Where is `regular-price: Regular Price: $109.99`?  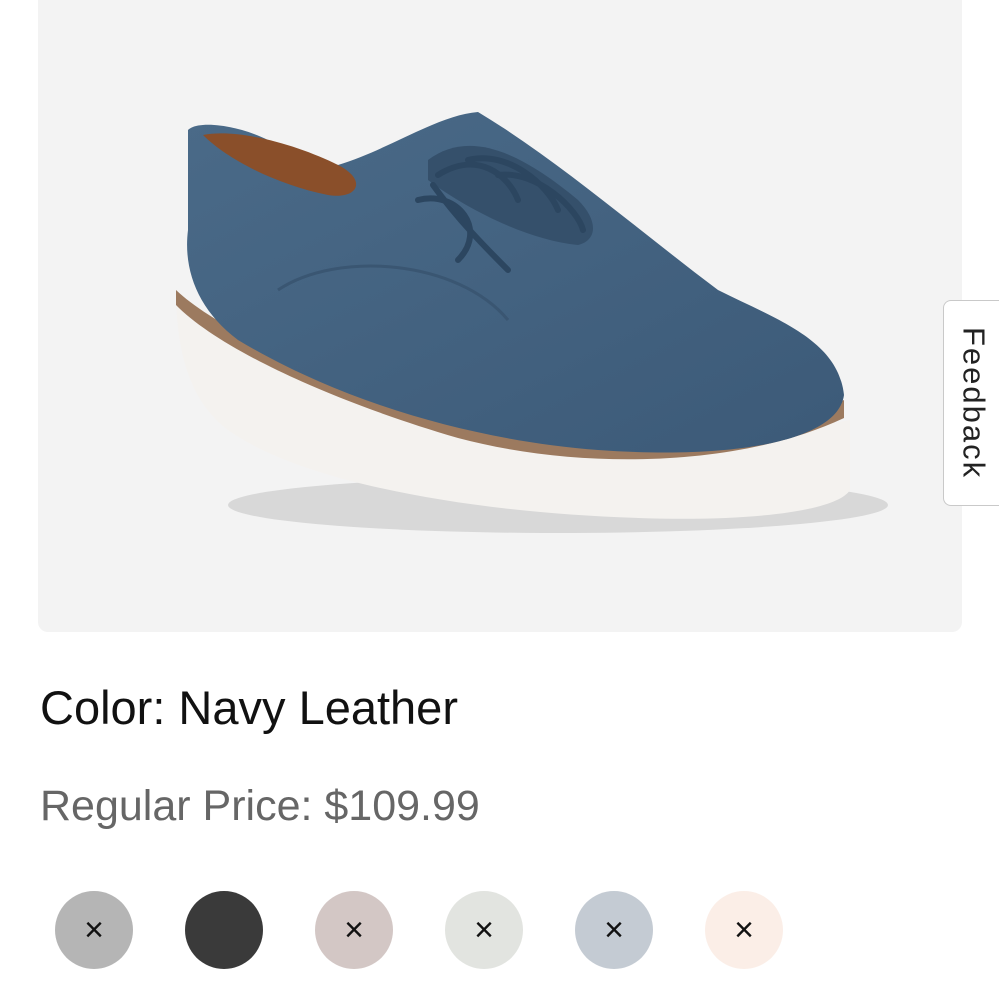
regular-price: Regular Price: $109.99 is located at coordinates (260, 806).